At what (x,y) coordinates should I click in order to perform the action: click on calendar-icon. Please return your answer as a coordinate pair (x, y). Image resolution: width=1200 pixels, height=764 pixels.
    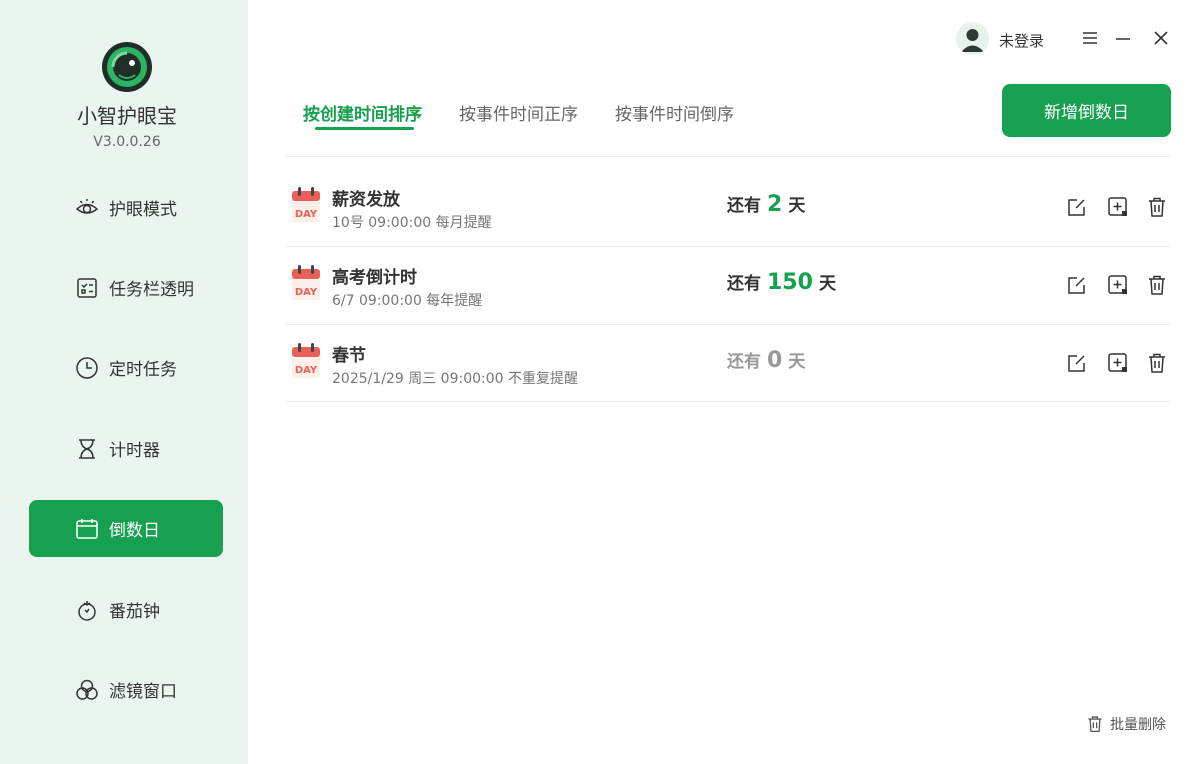
    Looking at the image, I should click on (87, 529).